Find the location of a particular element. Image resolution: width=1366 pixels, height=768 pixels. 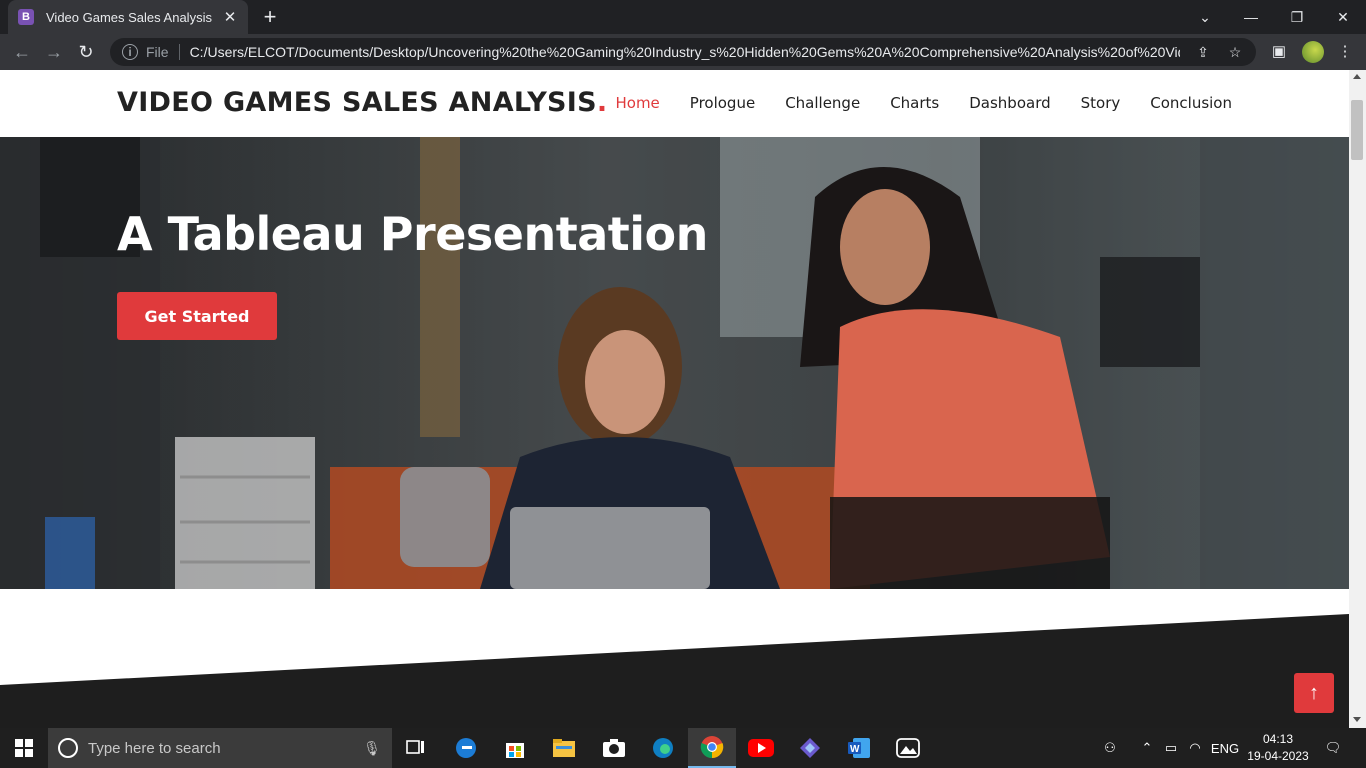

nav-challenge: Challenge is located at coordinates (822, 103).